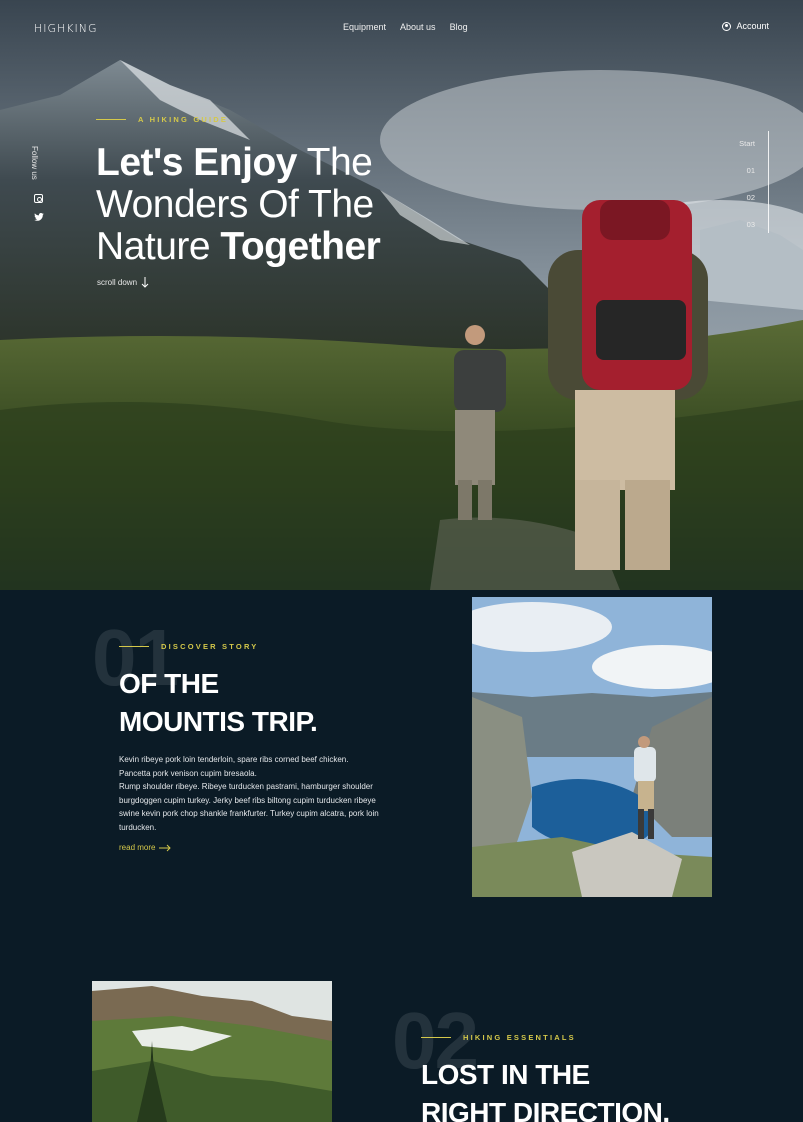 The height and width of the screenshot is (1122, 803). Describe the element at coordinates (418, 27) in the screenshot. I see `nav-about-us: About us` at that location.